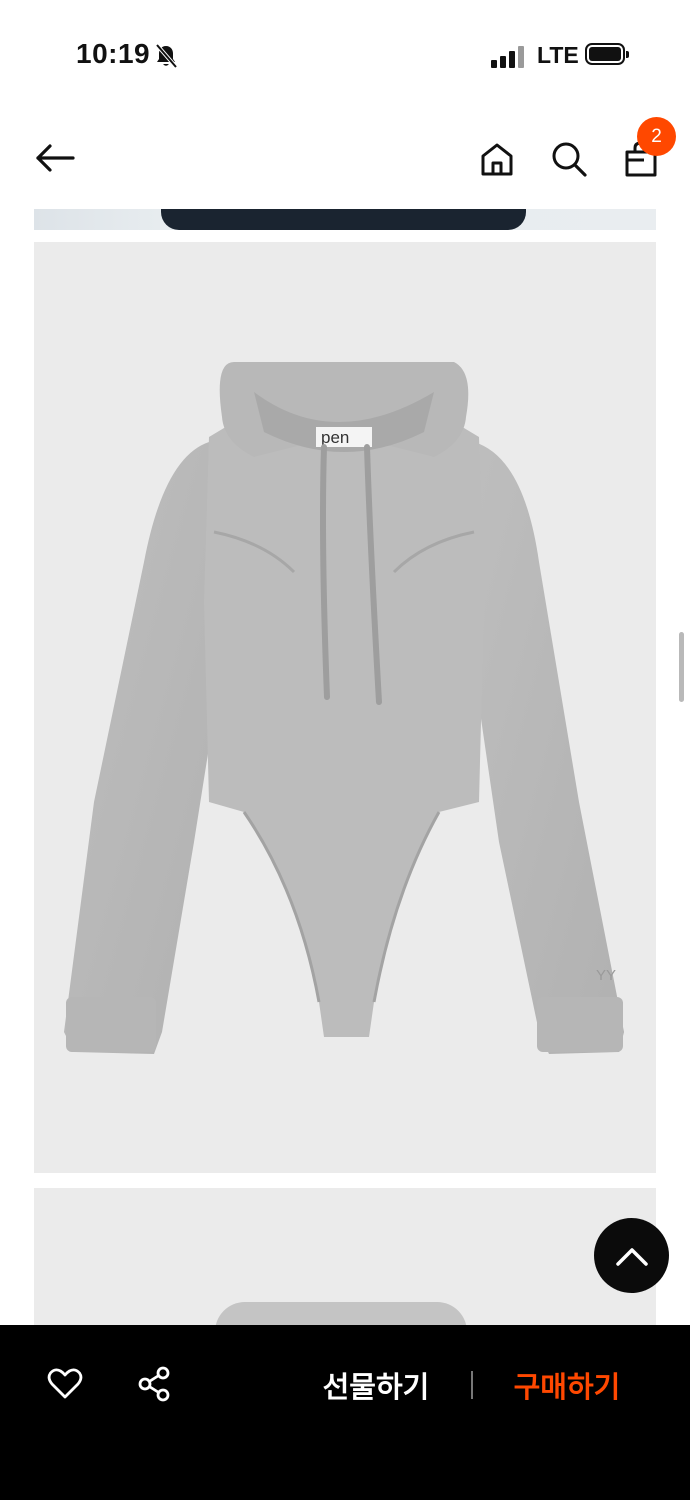  Describe the element at coordinates (166, 58) in the screenshot. I see `bell-off-icon` at that location.